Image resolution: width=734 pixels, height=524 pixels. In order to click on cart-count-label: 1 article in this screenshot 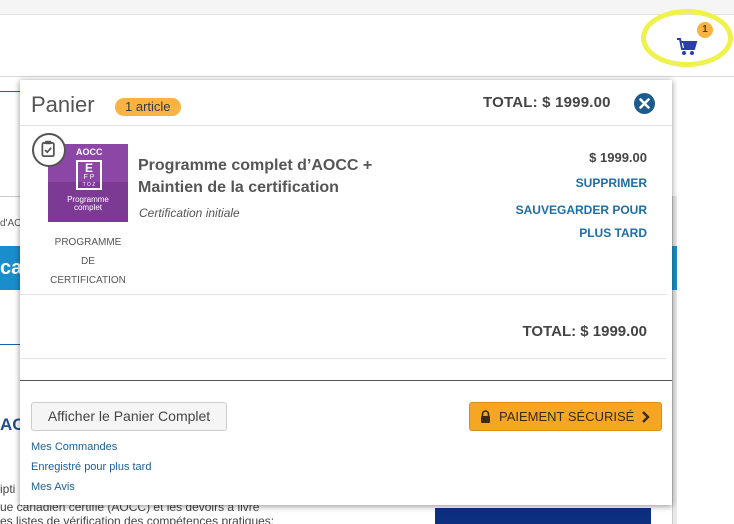, I will do `click(148, 107)`.